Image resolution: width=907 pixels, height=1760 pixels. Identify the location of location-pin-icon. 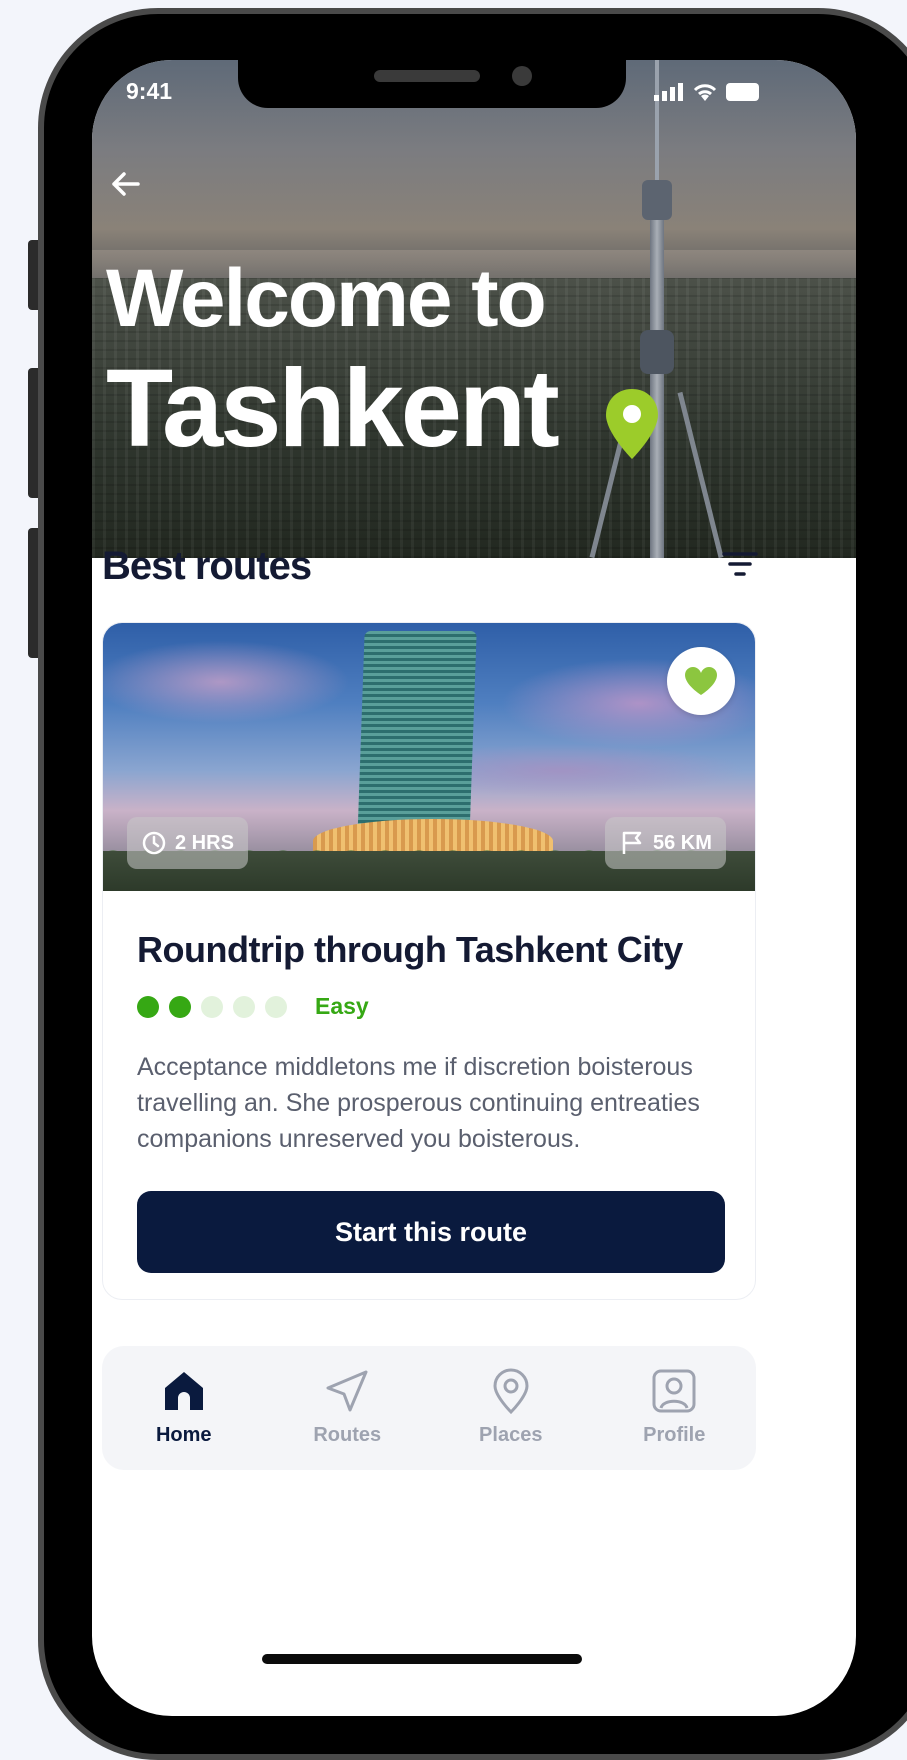
(632, 424).